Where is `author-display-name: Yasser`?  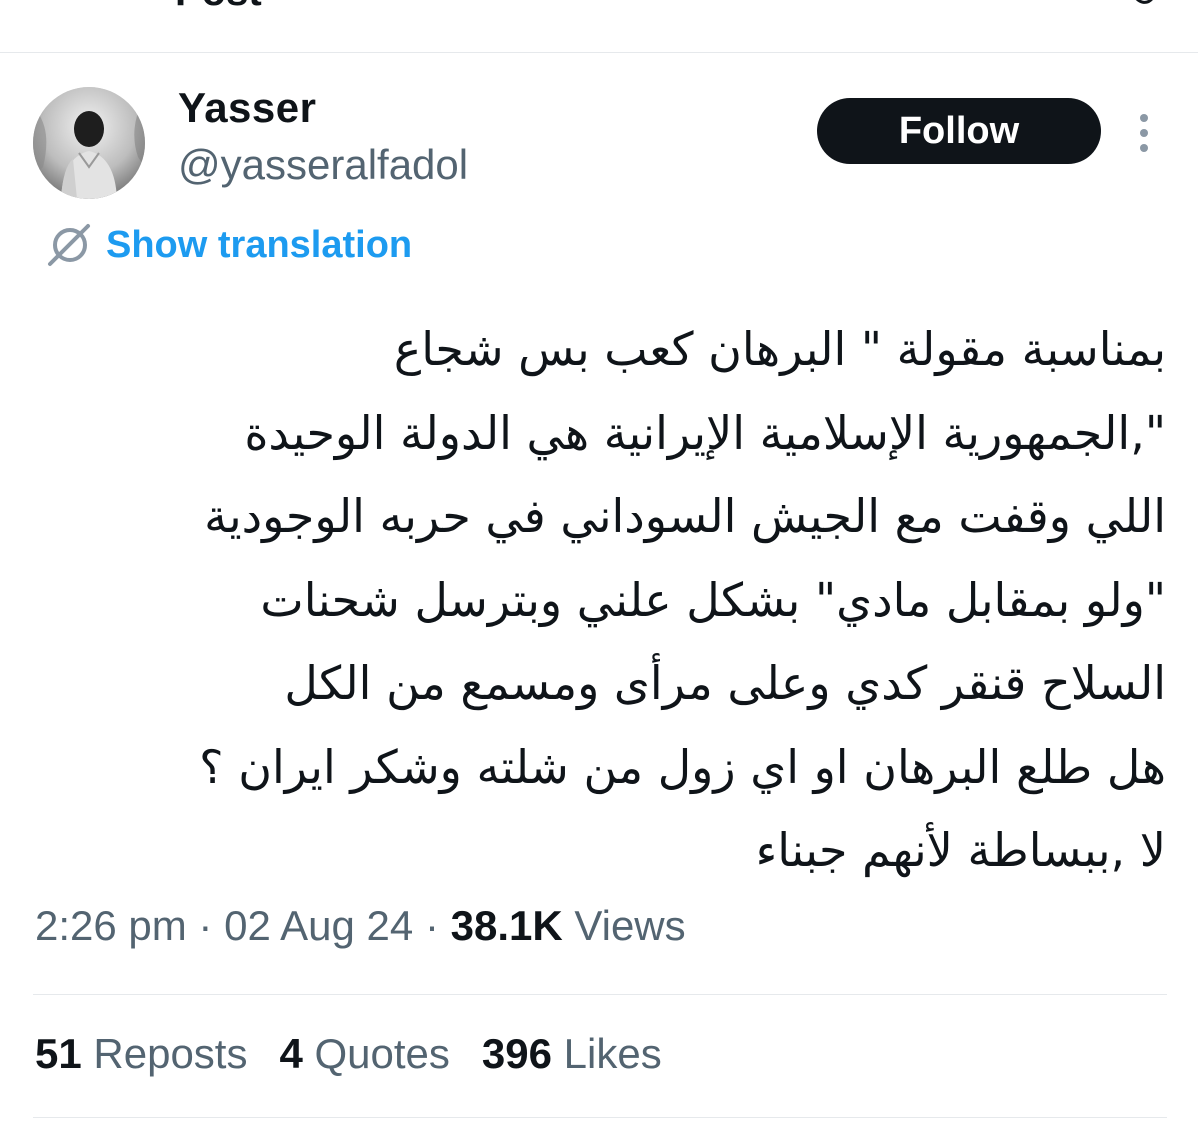 author-display-name: Yasser is located at coordinates (247, 108).